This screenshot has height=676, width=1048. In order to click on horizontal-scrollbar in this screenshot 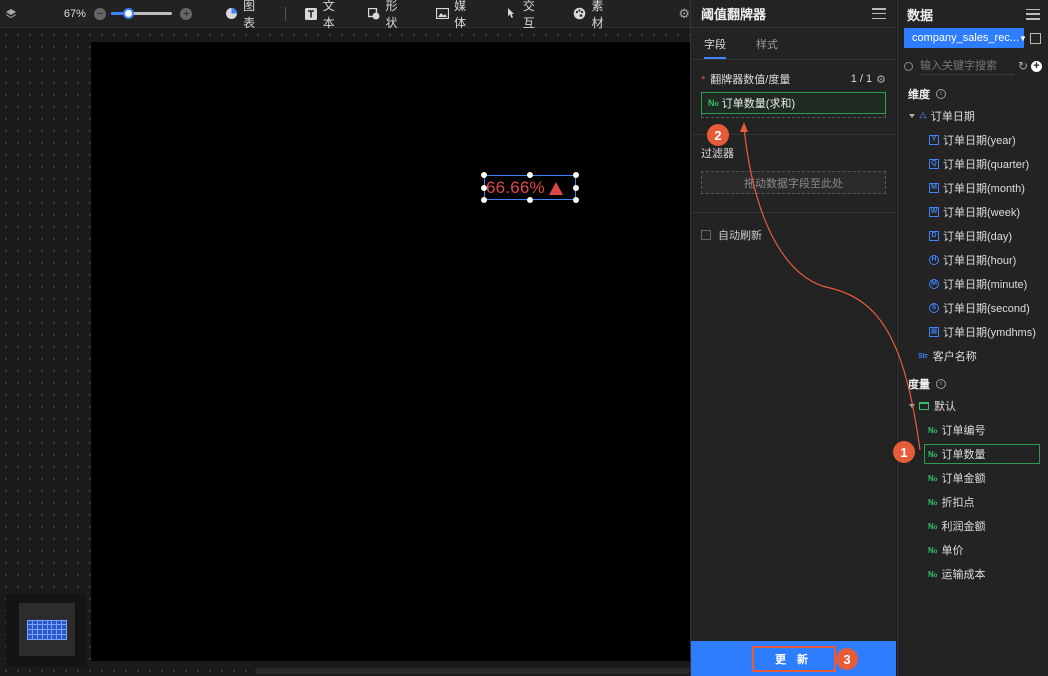, I will do `click(472, 671)`.